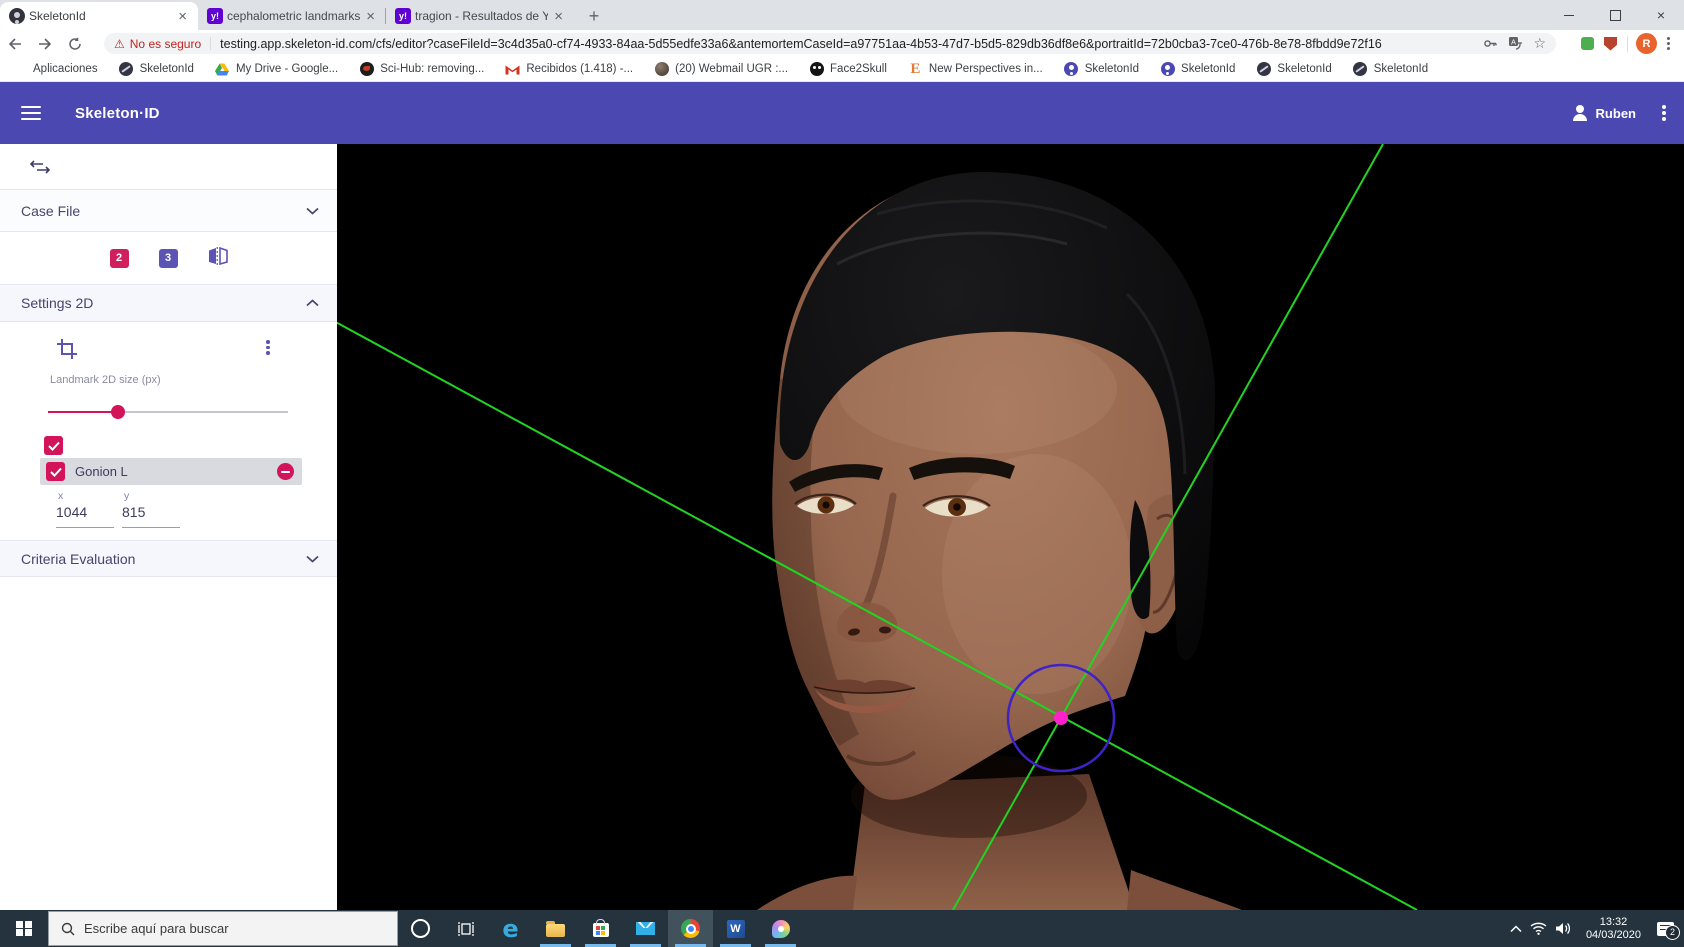 This screenshot has width=1684, height=947. Describe the element at coordinates (168, 167) in the screenshot. I see `compare-arrows-button` at that location.